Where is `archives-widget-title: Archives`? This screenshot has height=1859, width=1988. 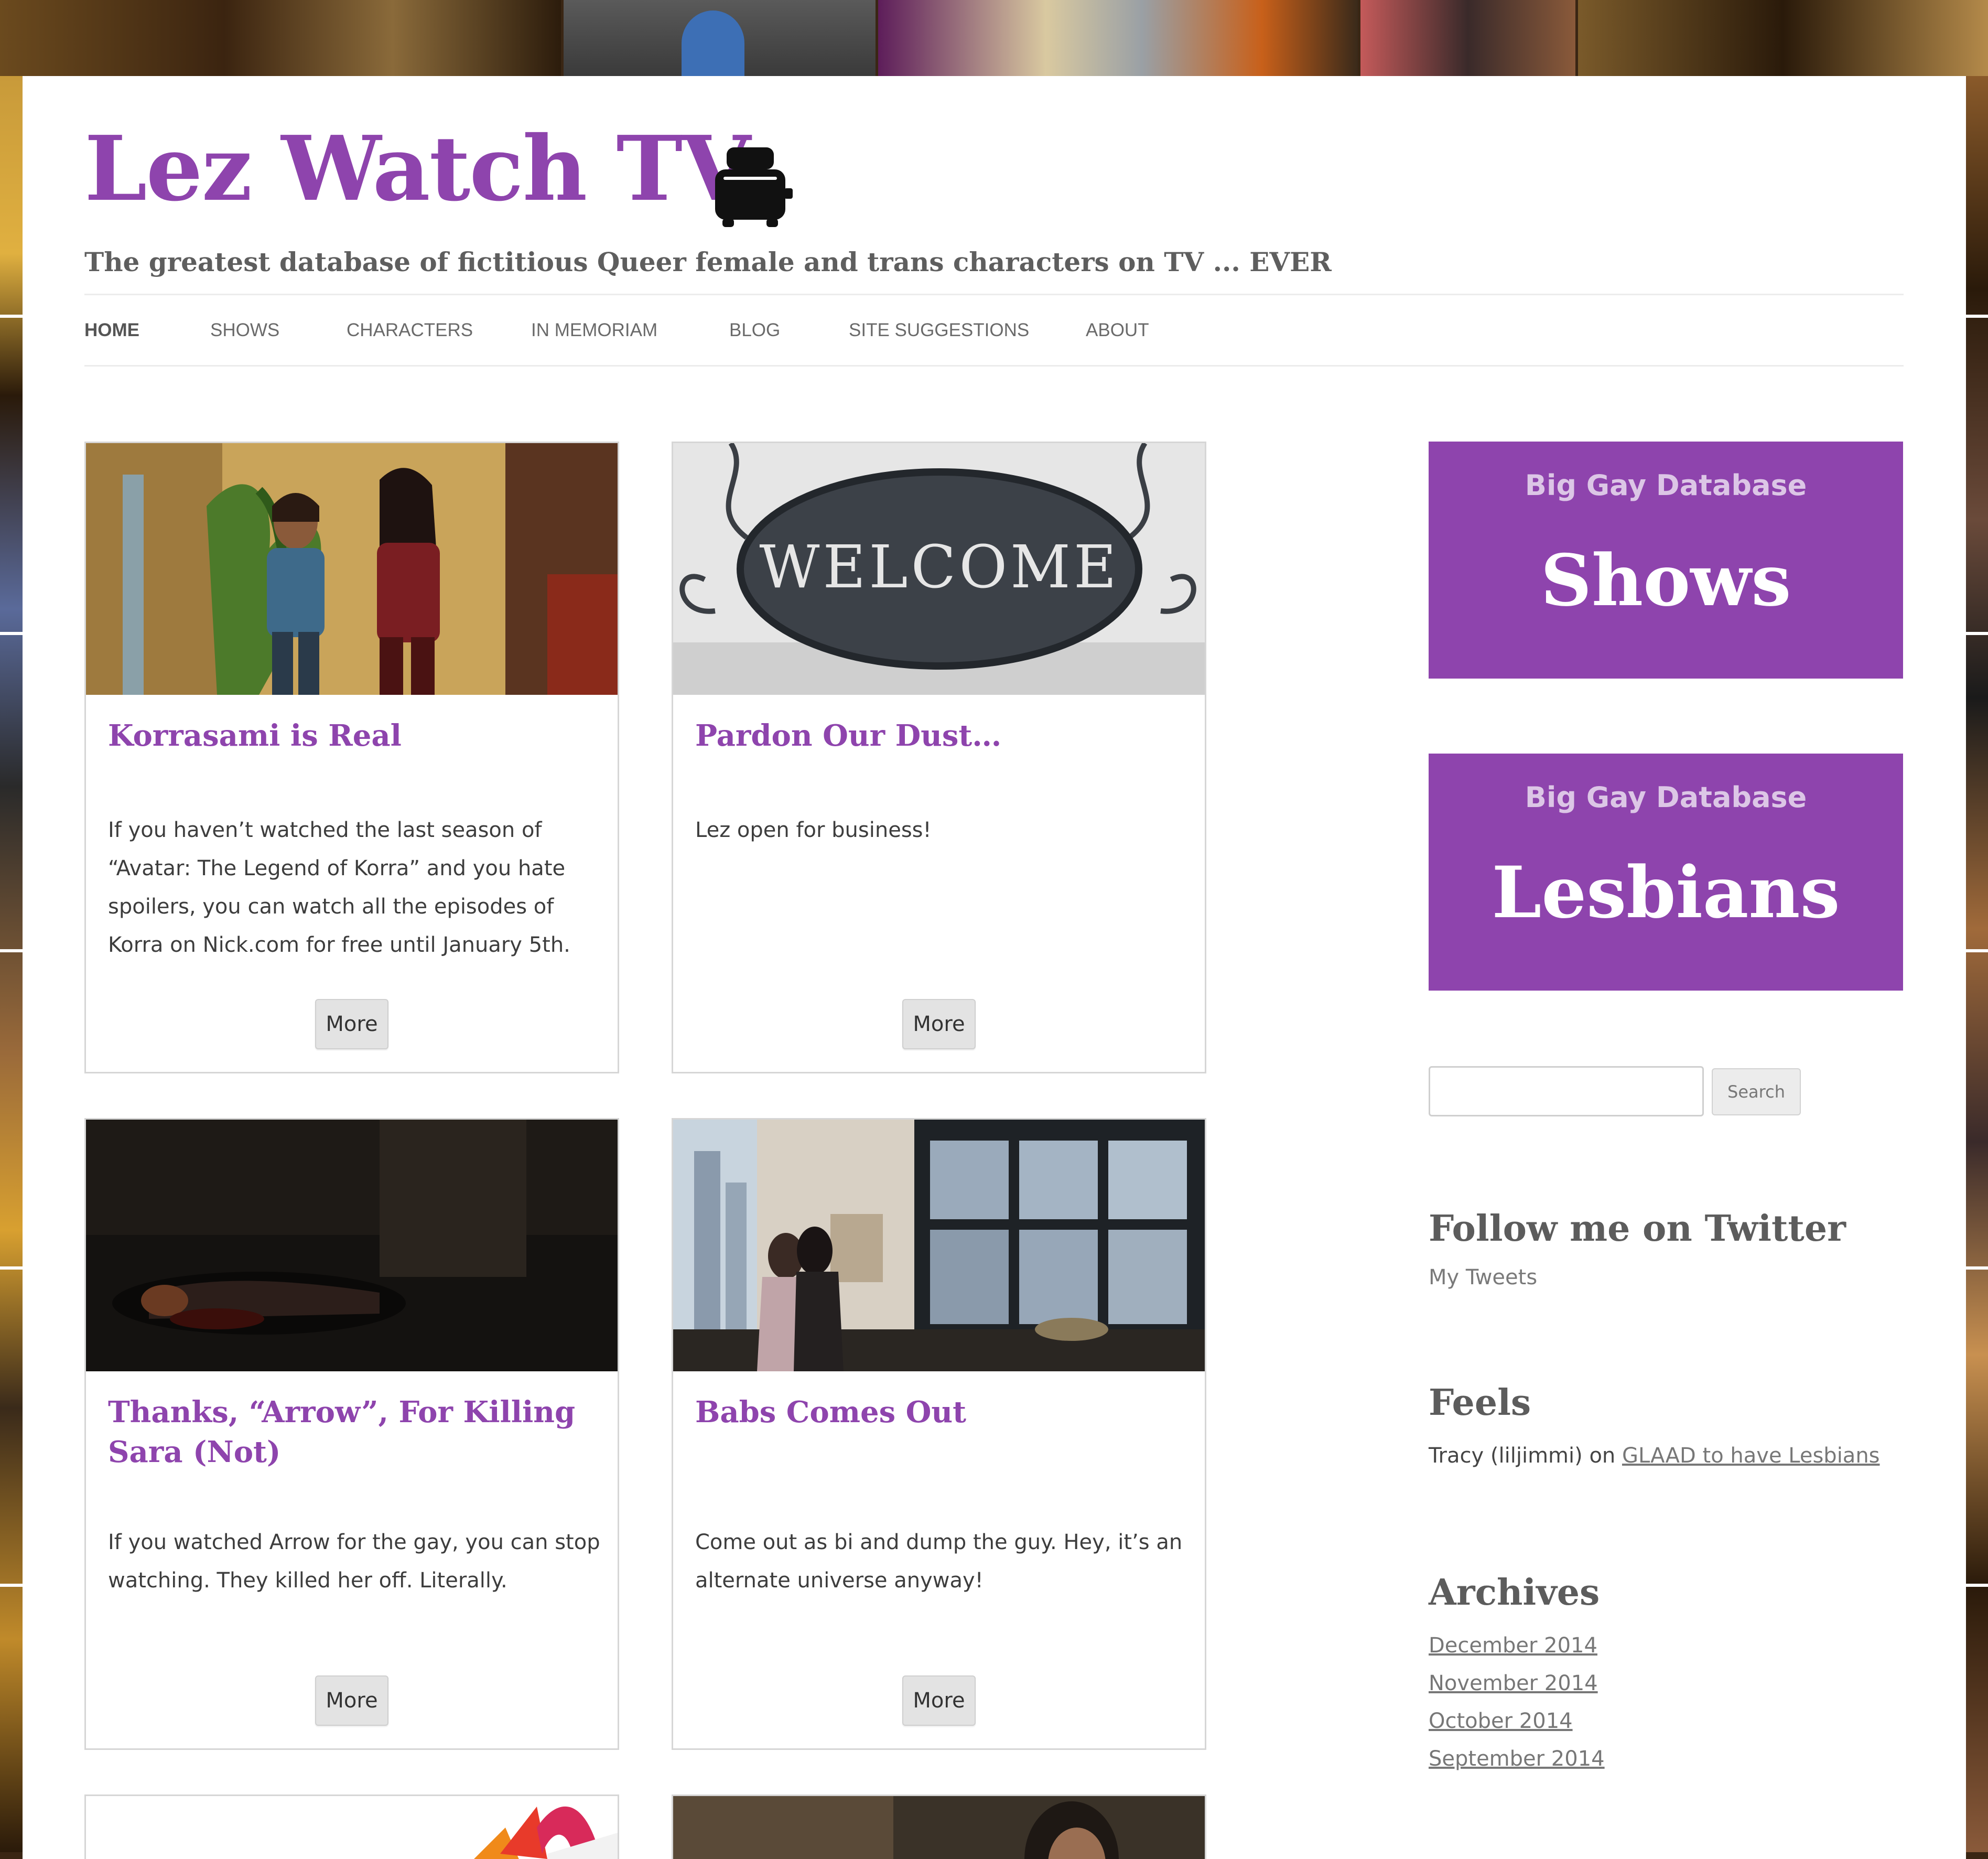
archives-widget-title: Archives is located at coordinates (1514, 1593).